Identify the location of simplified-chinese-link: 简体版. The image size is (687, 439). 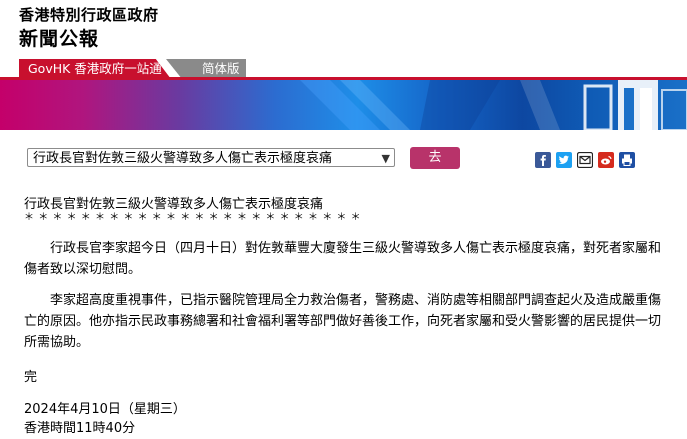
(206, 69).